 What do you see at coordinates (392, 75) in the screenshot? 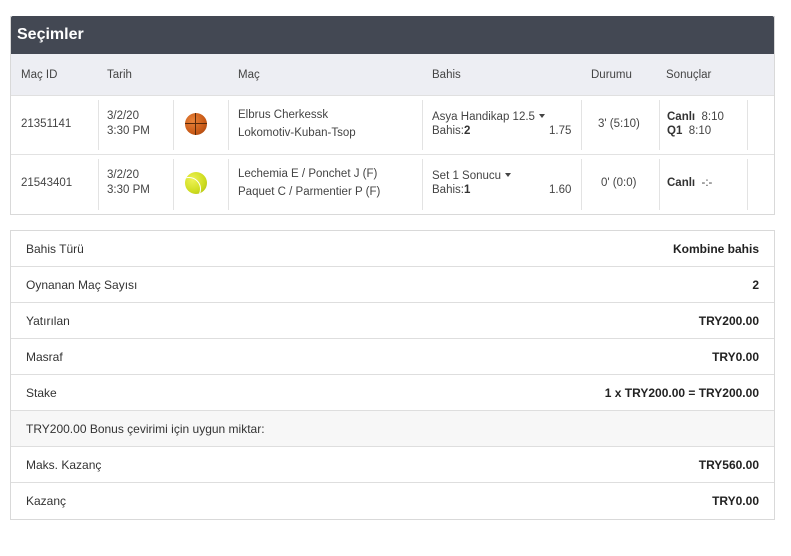
I see `selections-table-header: Maç ID Tarih Maç Bahis Durumu Sonuçlar` at bounding box center [392, 75].